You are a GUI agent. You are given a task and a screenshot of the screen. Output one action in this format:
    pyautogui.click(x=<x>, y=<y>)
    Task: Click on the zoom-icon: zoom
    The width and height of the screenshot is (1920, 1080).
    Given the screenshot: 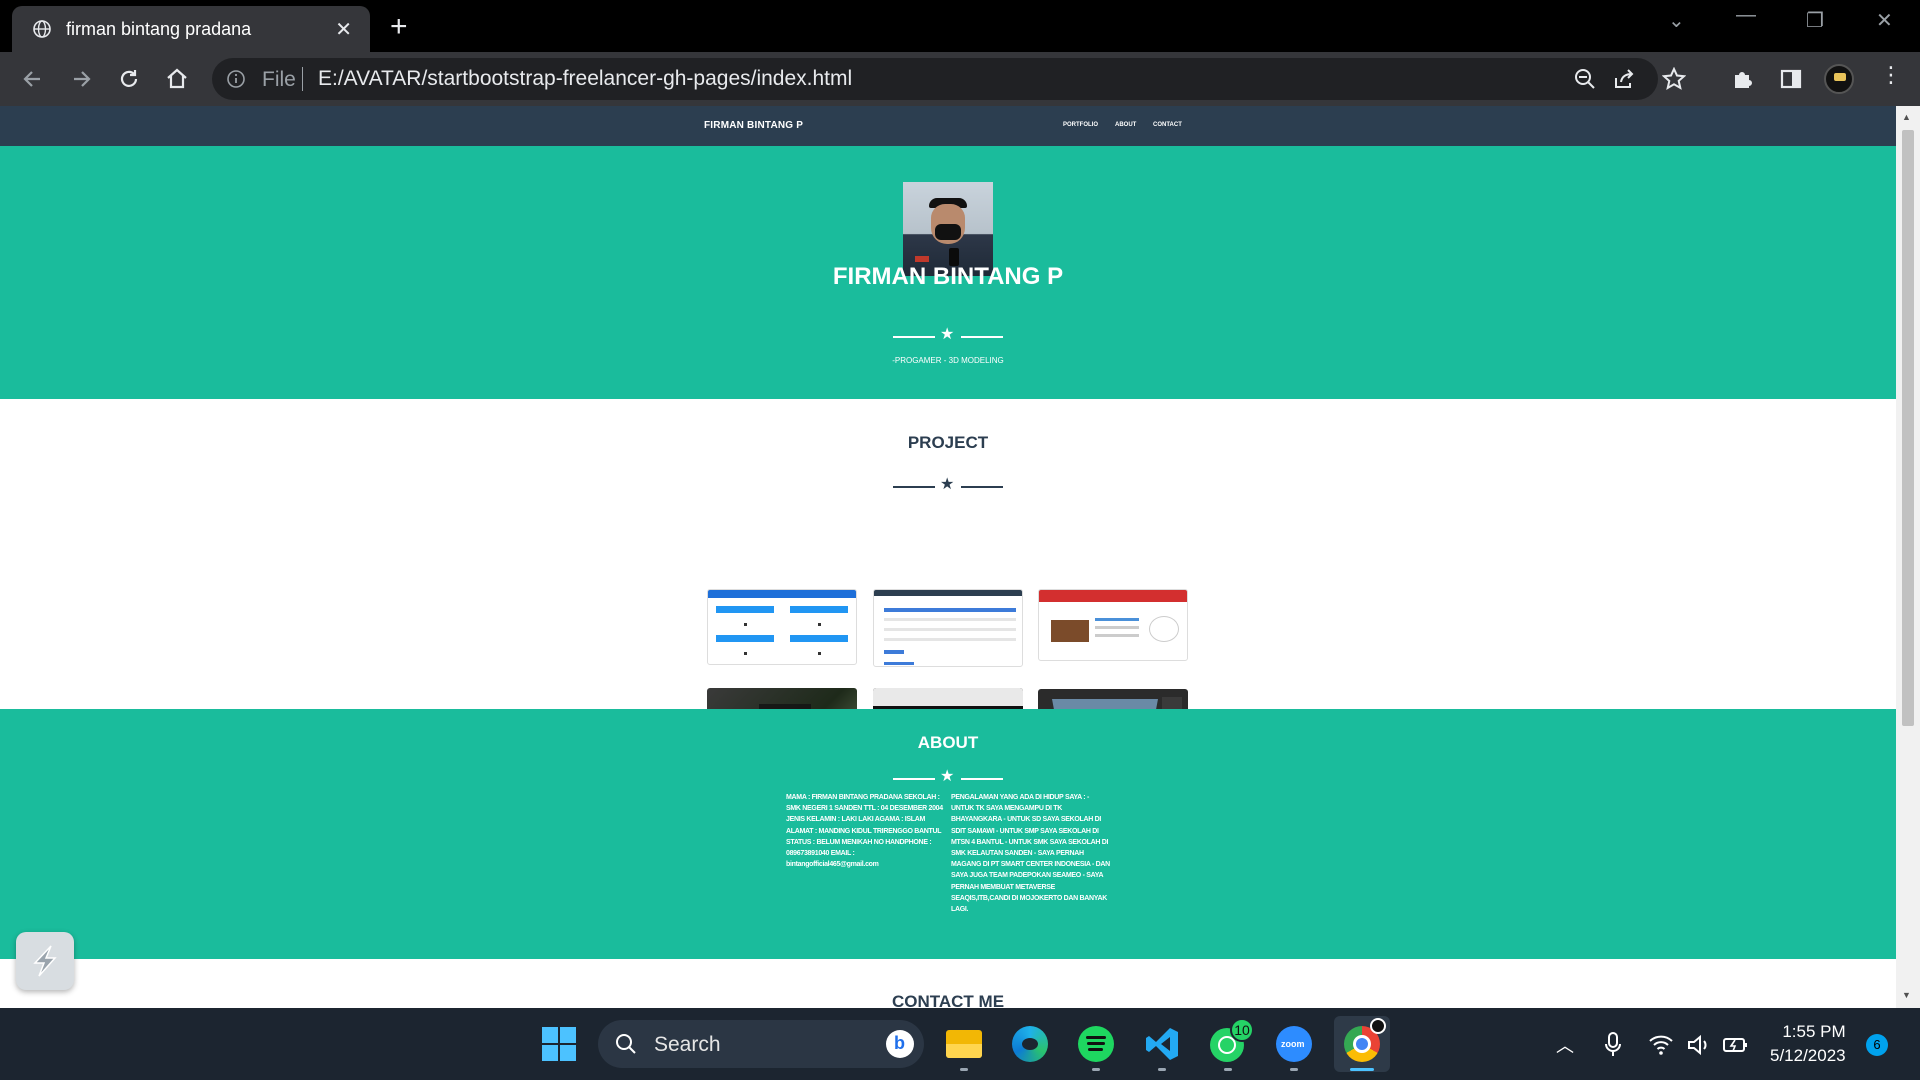 What is the action you would take?
    pyautogui.click(x=1294, y=1044)
    